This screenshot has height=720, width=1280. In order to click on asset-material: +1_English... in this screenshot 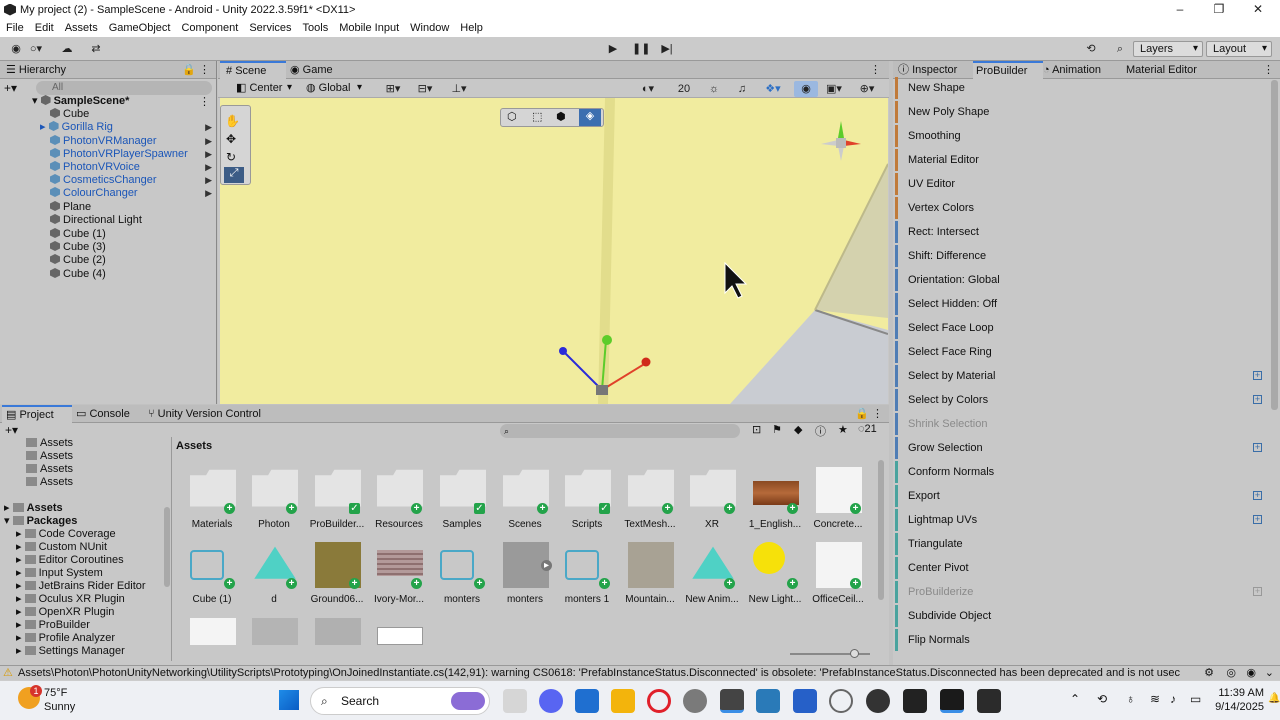, I will do `click(775, 500)`.